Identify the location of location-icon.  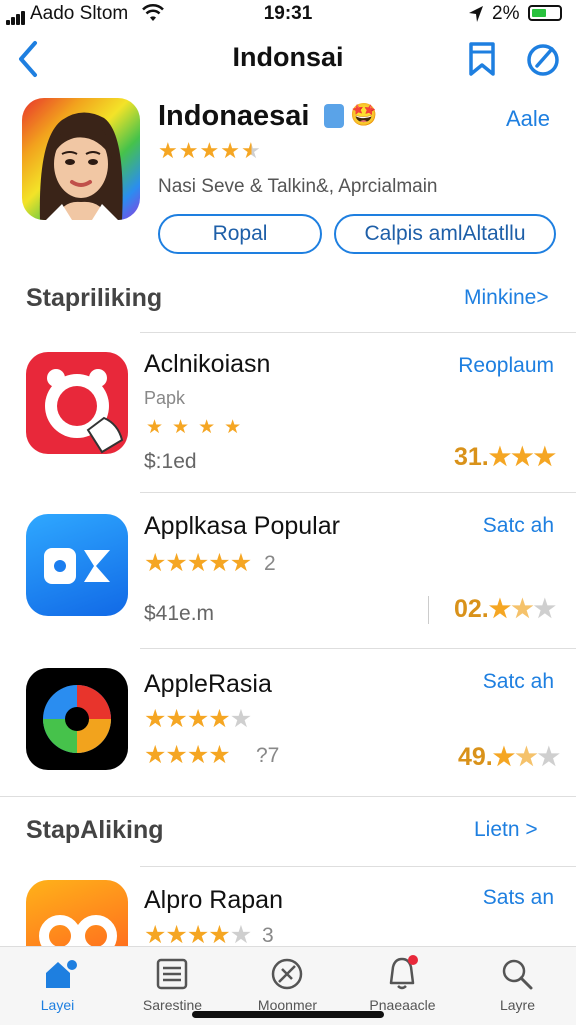
(476, 14).